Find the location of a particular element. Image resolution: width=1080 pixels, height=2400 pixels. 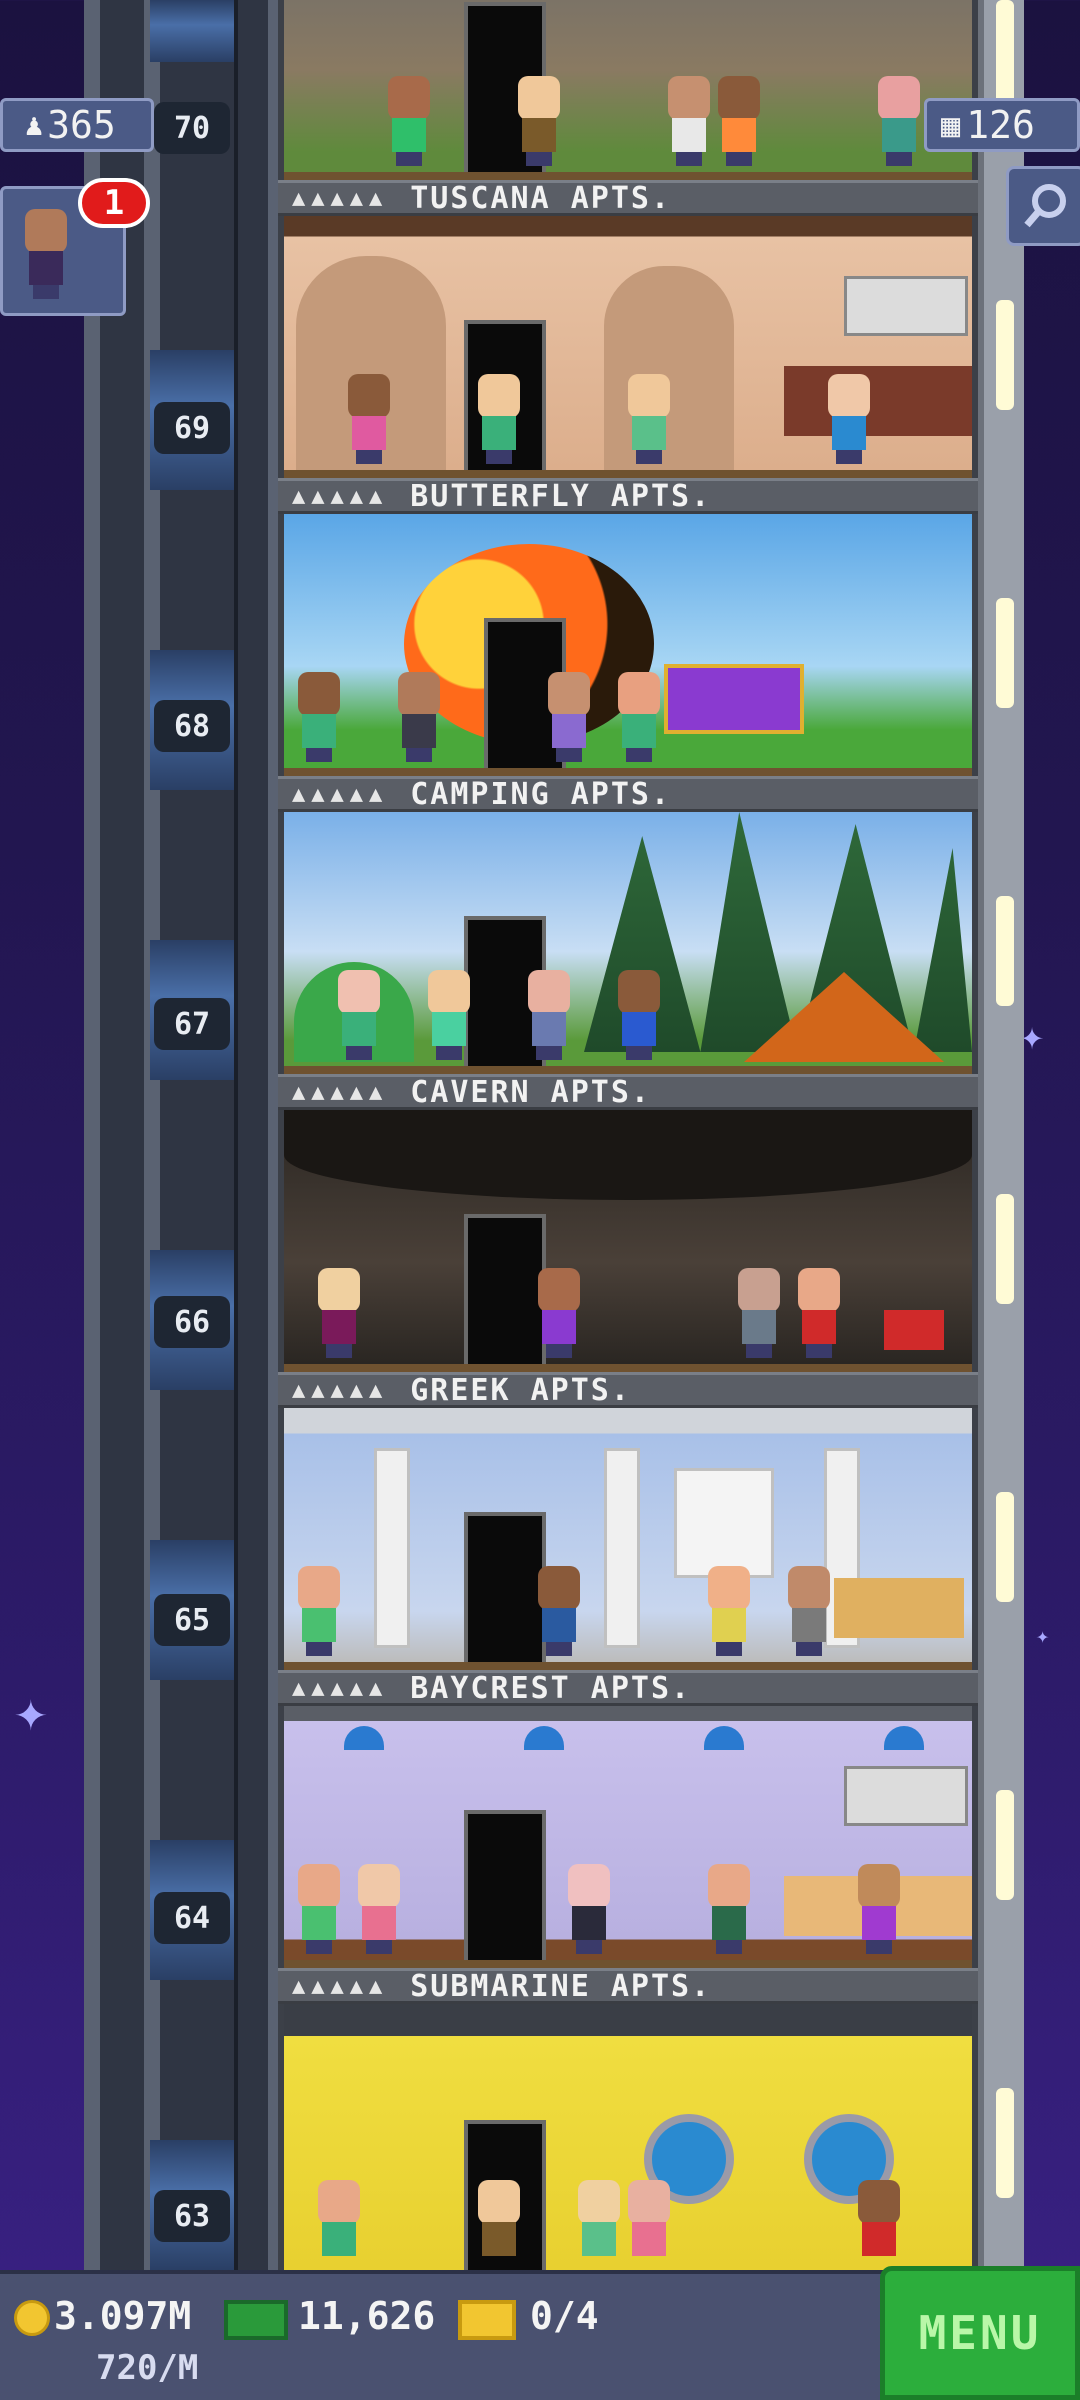

column is located at coordinates (392, 1548).